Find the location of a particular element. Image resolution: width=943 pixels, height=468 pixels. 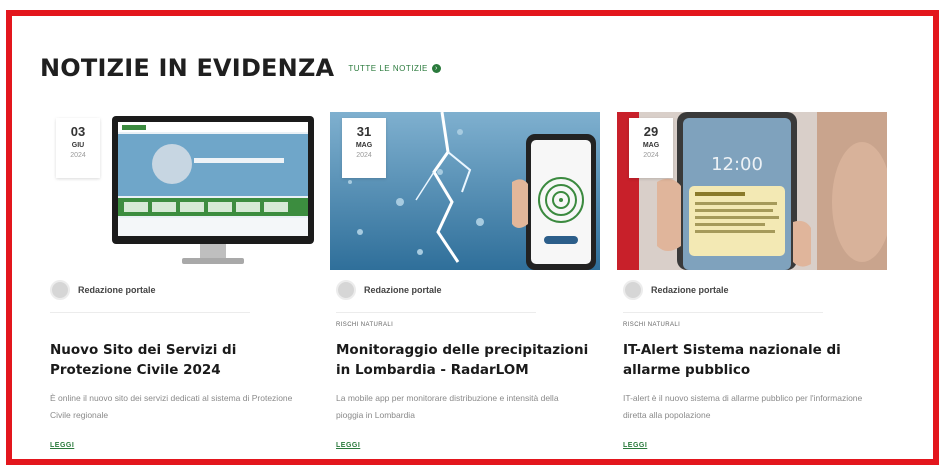

section-header: NOTIZIE IN EVIDENZA TUTTE LE NOTIZIE › is located at coordinates (240, 68).